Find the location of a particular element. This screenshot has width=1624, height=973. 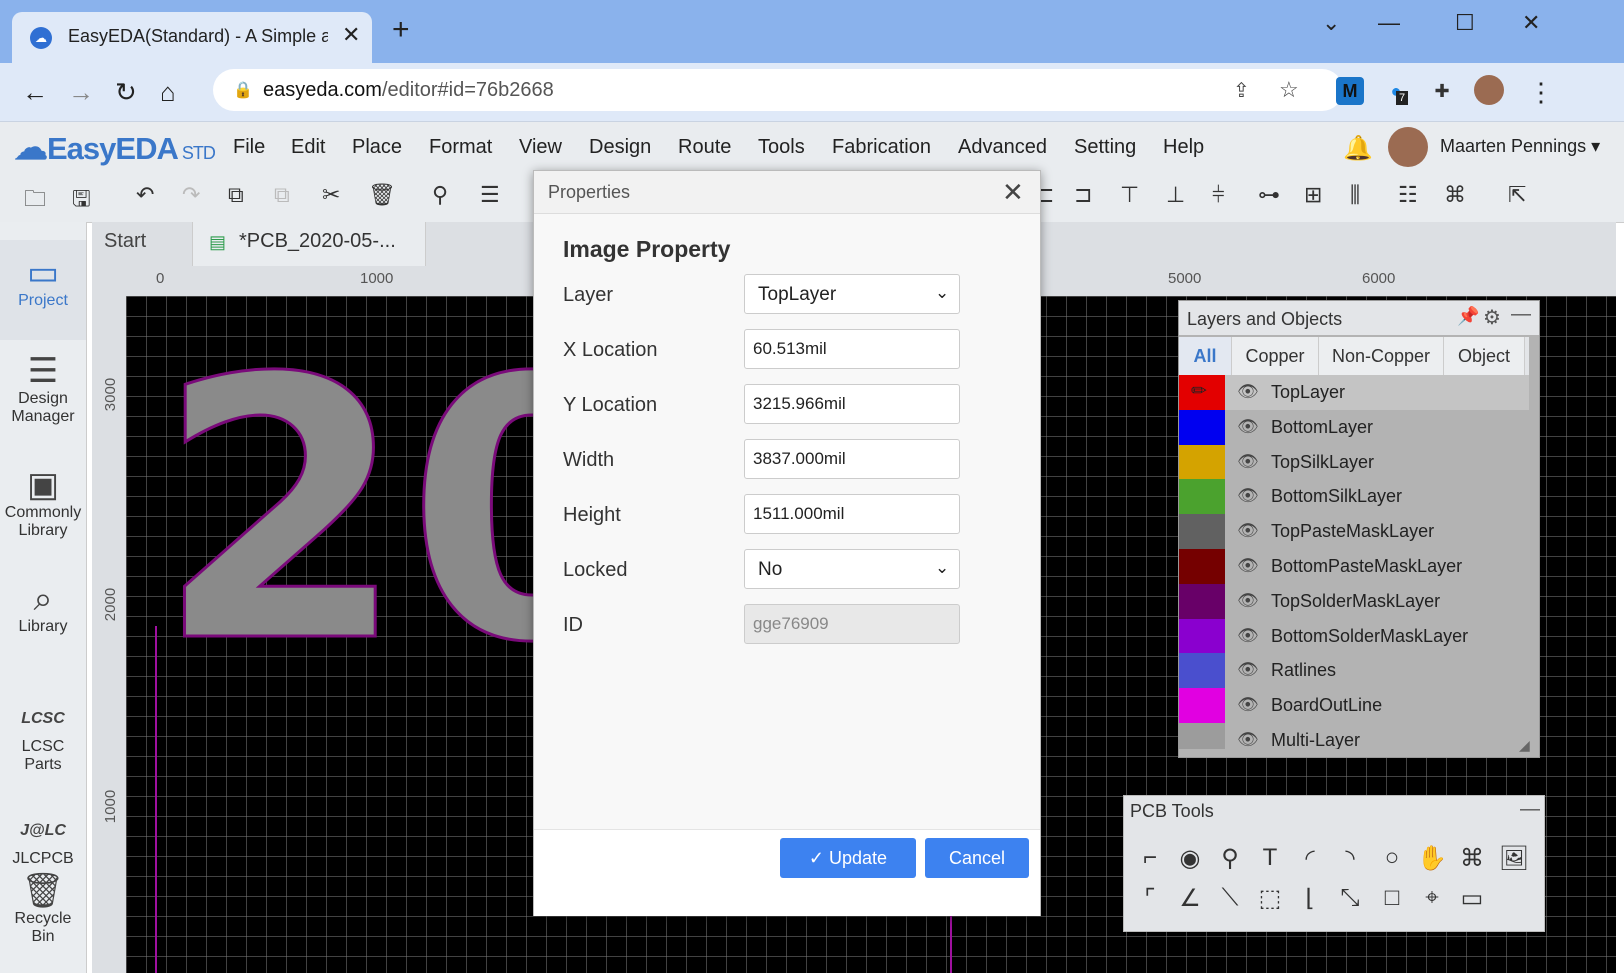

paste-icon: ⧉ is located at coordinates (282, 195).